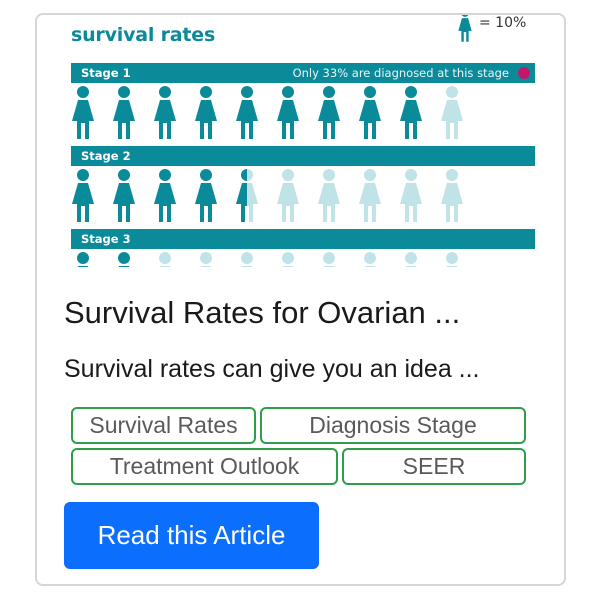 The width and height of the screenshot is (600, 600). Describe the element at coordinates (143, 35) in the screenshot. I see `infographic-title: survival rates` at that location.